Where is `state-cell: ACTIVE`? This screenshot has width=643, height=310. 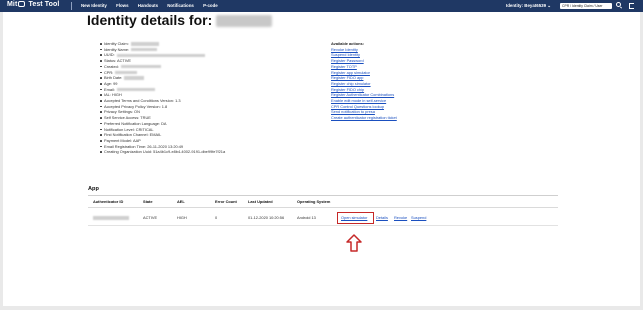
state-cell: ACTIVE is located at coordinates (150, 217).